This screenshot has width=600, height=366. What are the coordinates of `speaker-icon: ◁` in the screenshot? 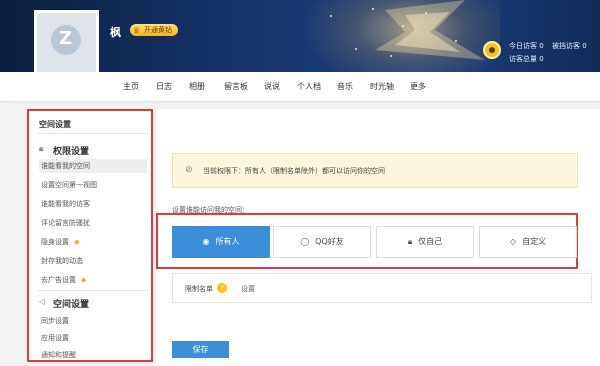 It's located at (42, 301).